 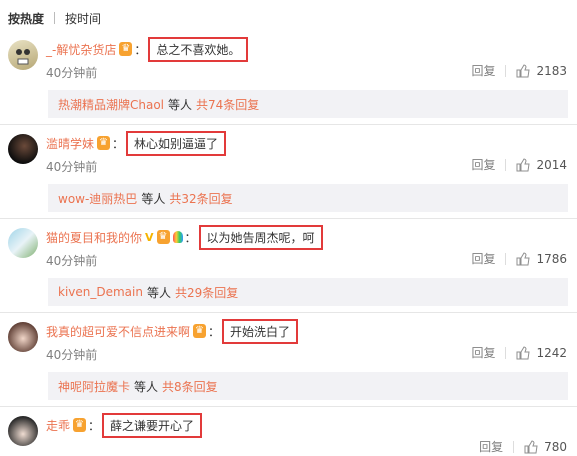 I want to click on like-count: 1242, so click(x=551, y=352).